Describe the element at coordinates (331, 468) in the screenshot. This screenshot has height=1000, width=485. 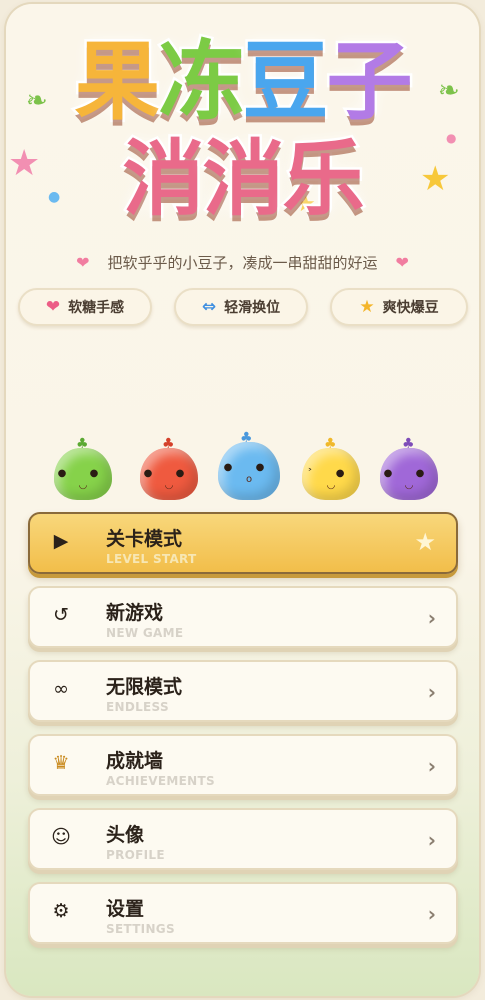
I see `yellow-bean-mascot: ♣ ˃ ● ◡` at that location.